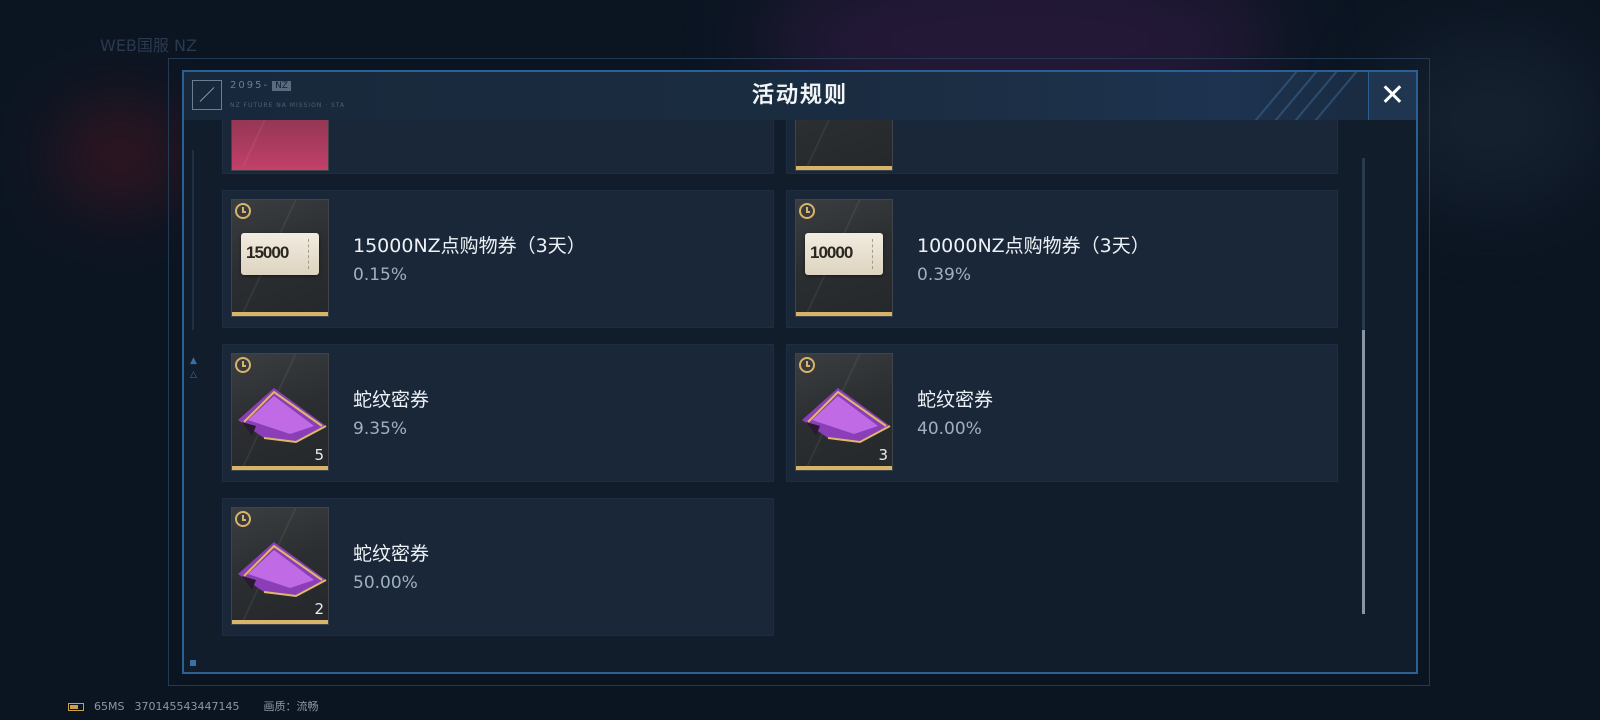  I want to click on reward-thumbnail: 5, so click(280, 412).